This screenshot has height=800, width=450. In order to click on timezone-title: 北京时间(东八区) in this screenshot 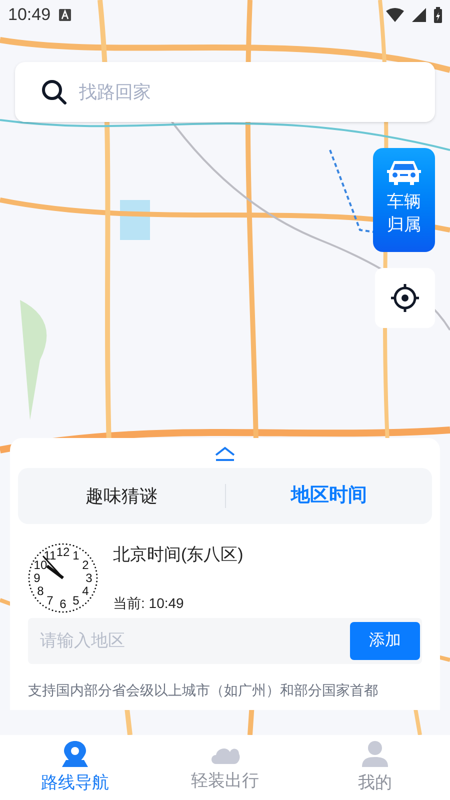, I will do `click(178, 555)`.